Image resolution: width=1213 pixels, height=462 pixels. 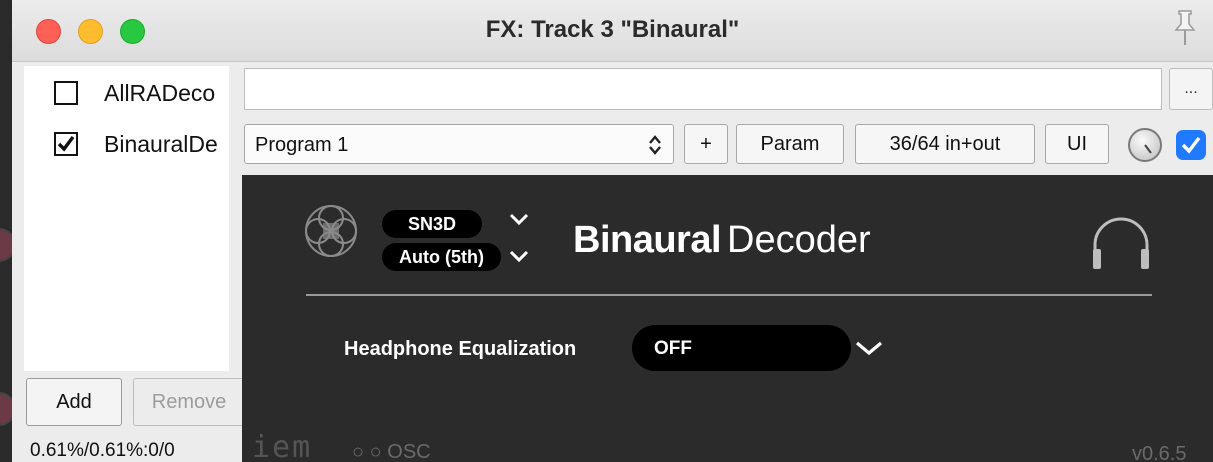 I want to click on wet-dry-knob, so click(x=1145, y=145).